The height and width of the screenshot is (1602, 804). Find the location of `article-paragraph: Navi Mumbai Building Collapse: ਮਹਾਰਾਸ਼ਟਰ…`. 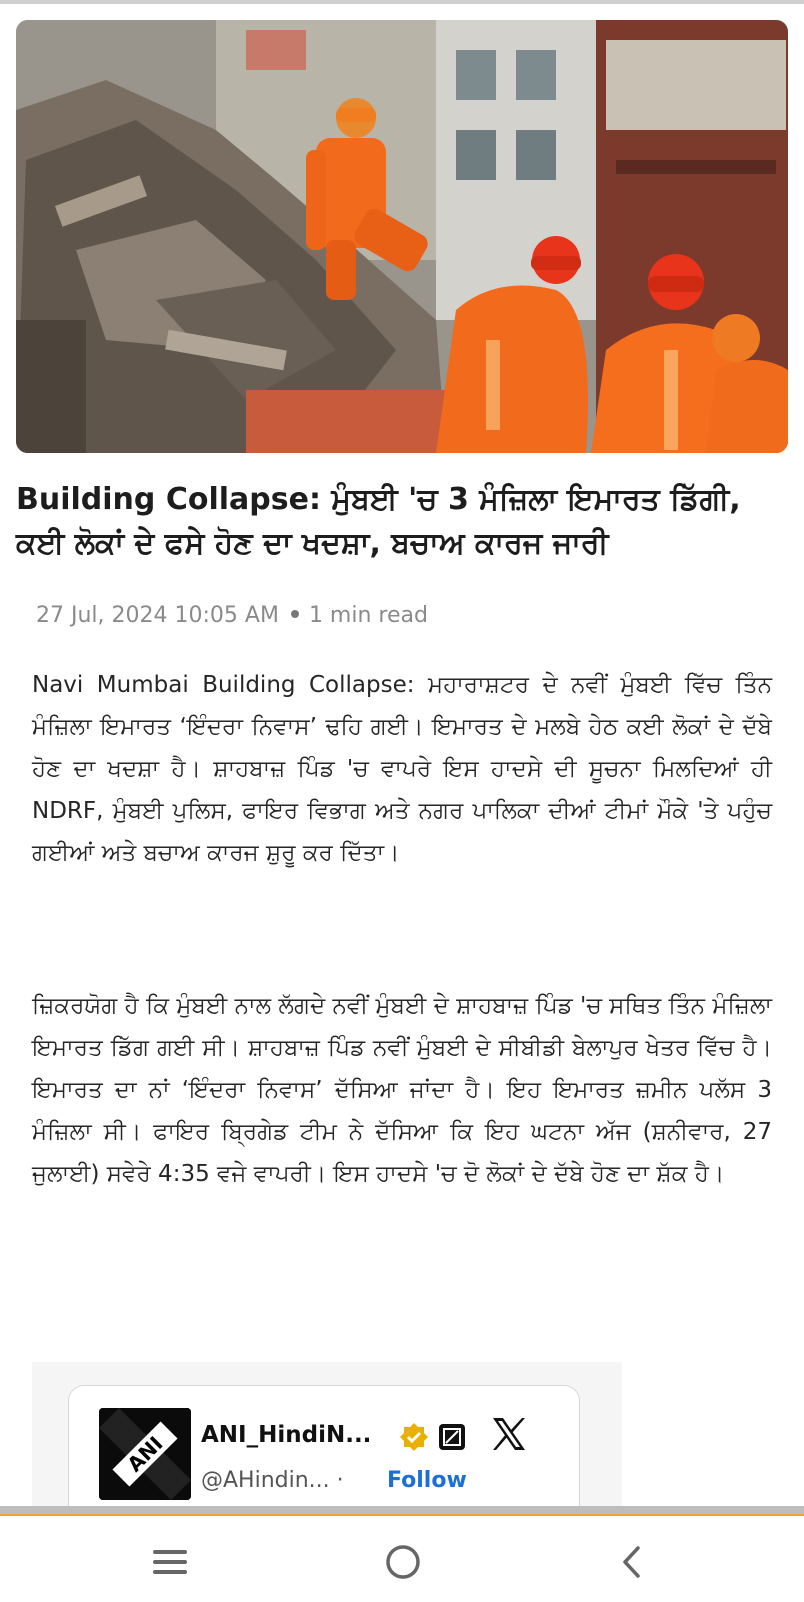

article-paragraph: Navi Mumbai Building Collapse: ਮਹਾਰਾਸ਼ਟਰ… is located at coordinates (402, 769).